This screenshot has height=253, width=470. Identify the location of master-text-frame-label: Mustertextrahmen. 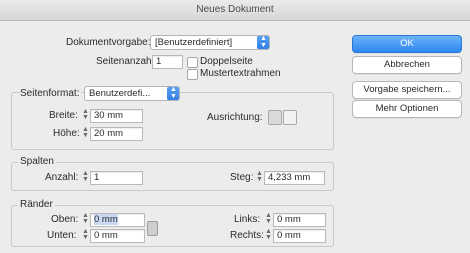
(240, 73).